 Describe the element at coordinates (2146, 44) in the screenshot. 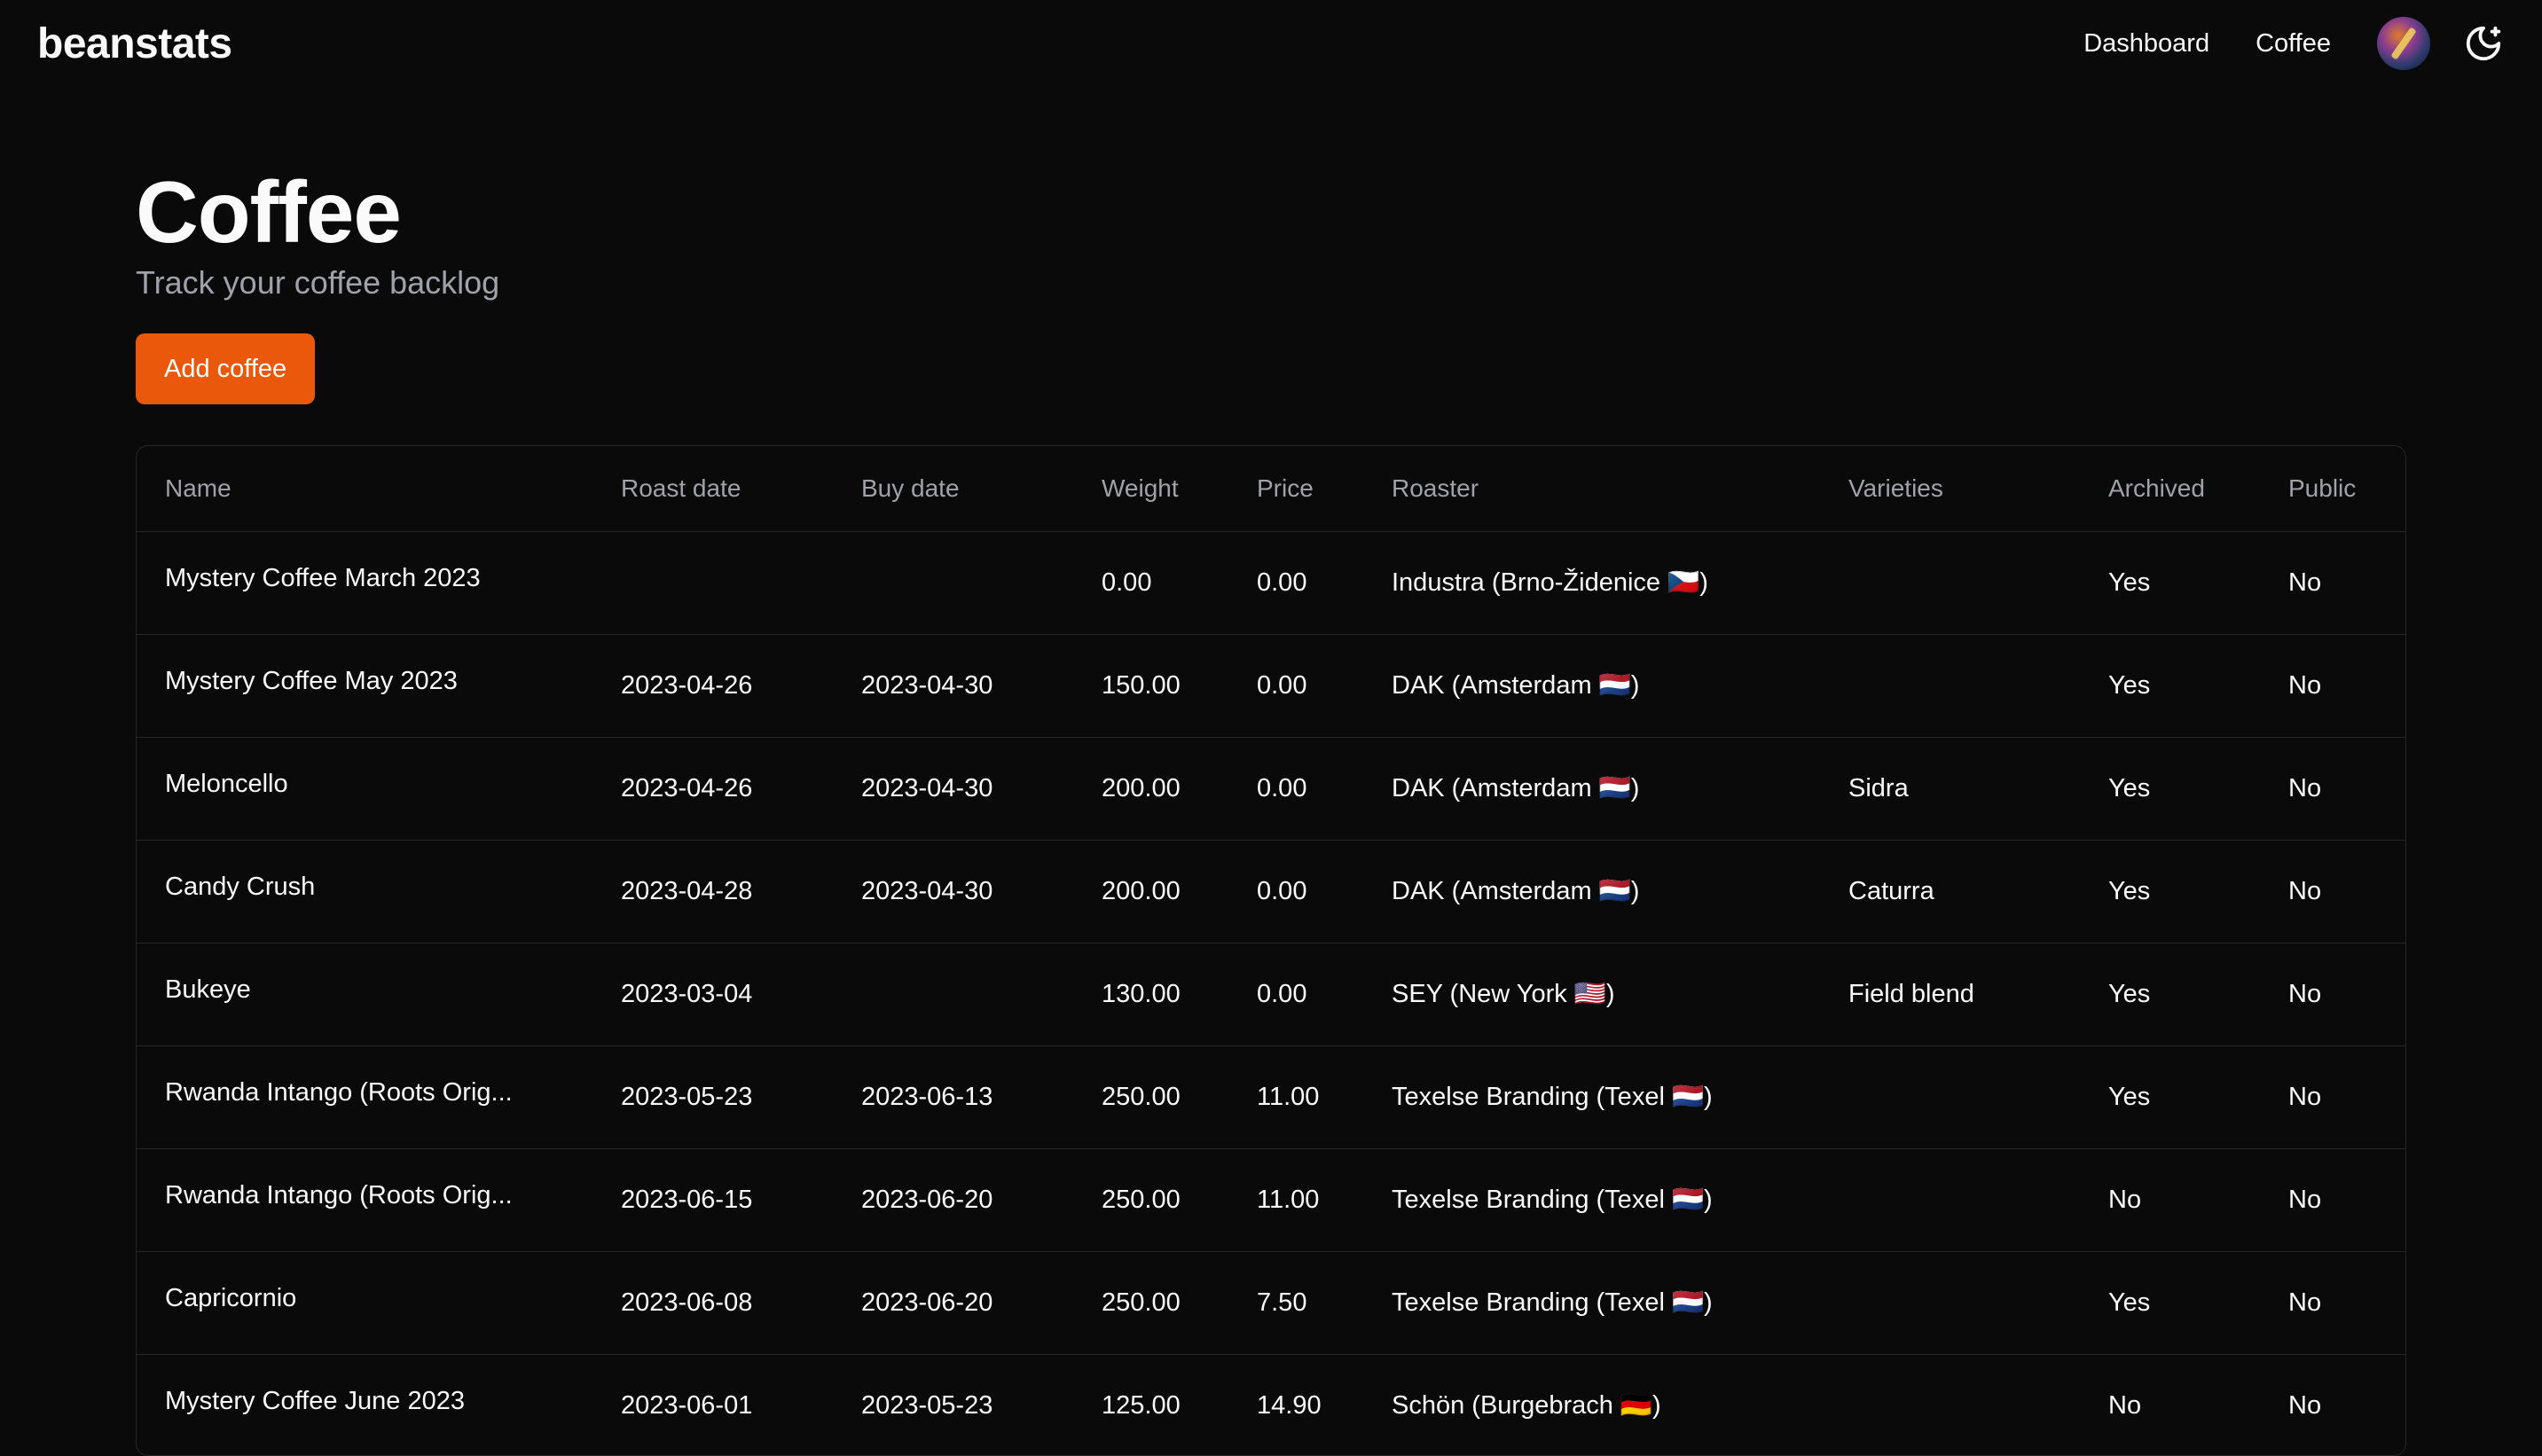

I see `nav-link-dashboard: Dashboard` at that location.